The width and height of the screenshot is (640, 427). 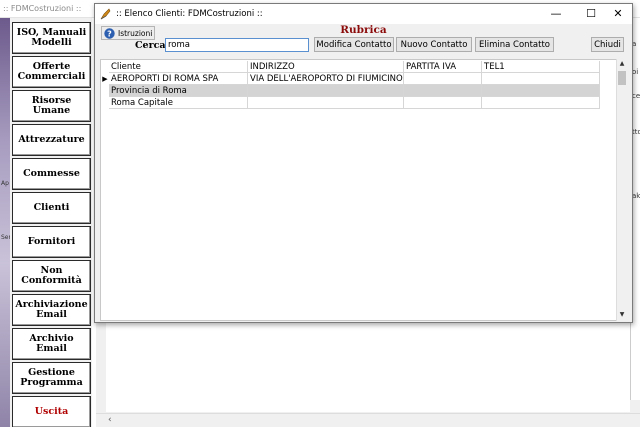 I want to click on close-dialog-button: Chiudi, so click(x=607, y=44).